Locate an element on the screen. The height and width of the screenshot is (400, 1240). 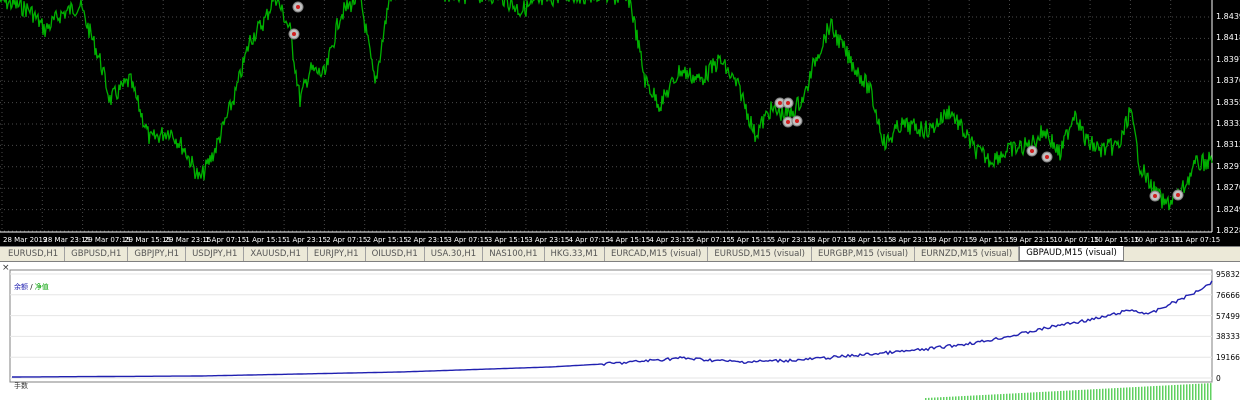
chart-tab: EURJPY,H1 is located at coordinates (337, 254).